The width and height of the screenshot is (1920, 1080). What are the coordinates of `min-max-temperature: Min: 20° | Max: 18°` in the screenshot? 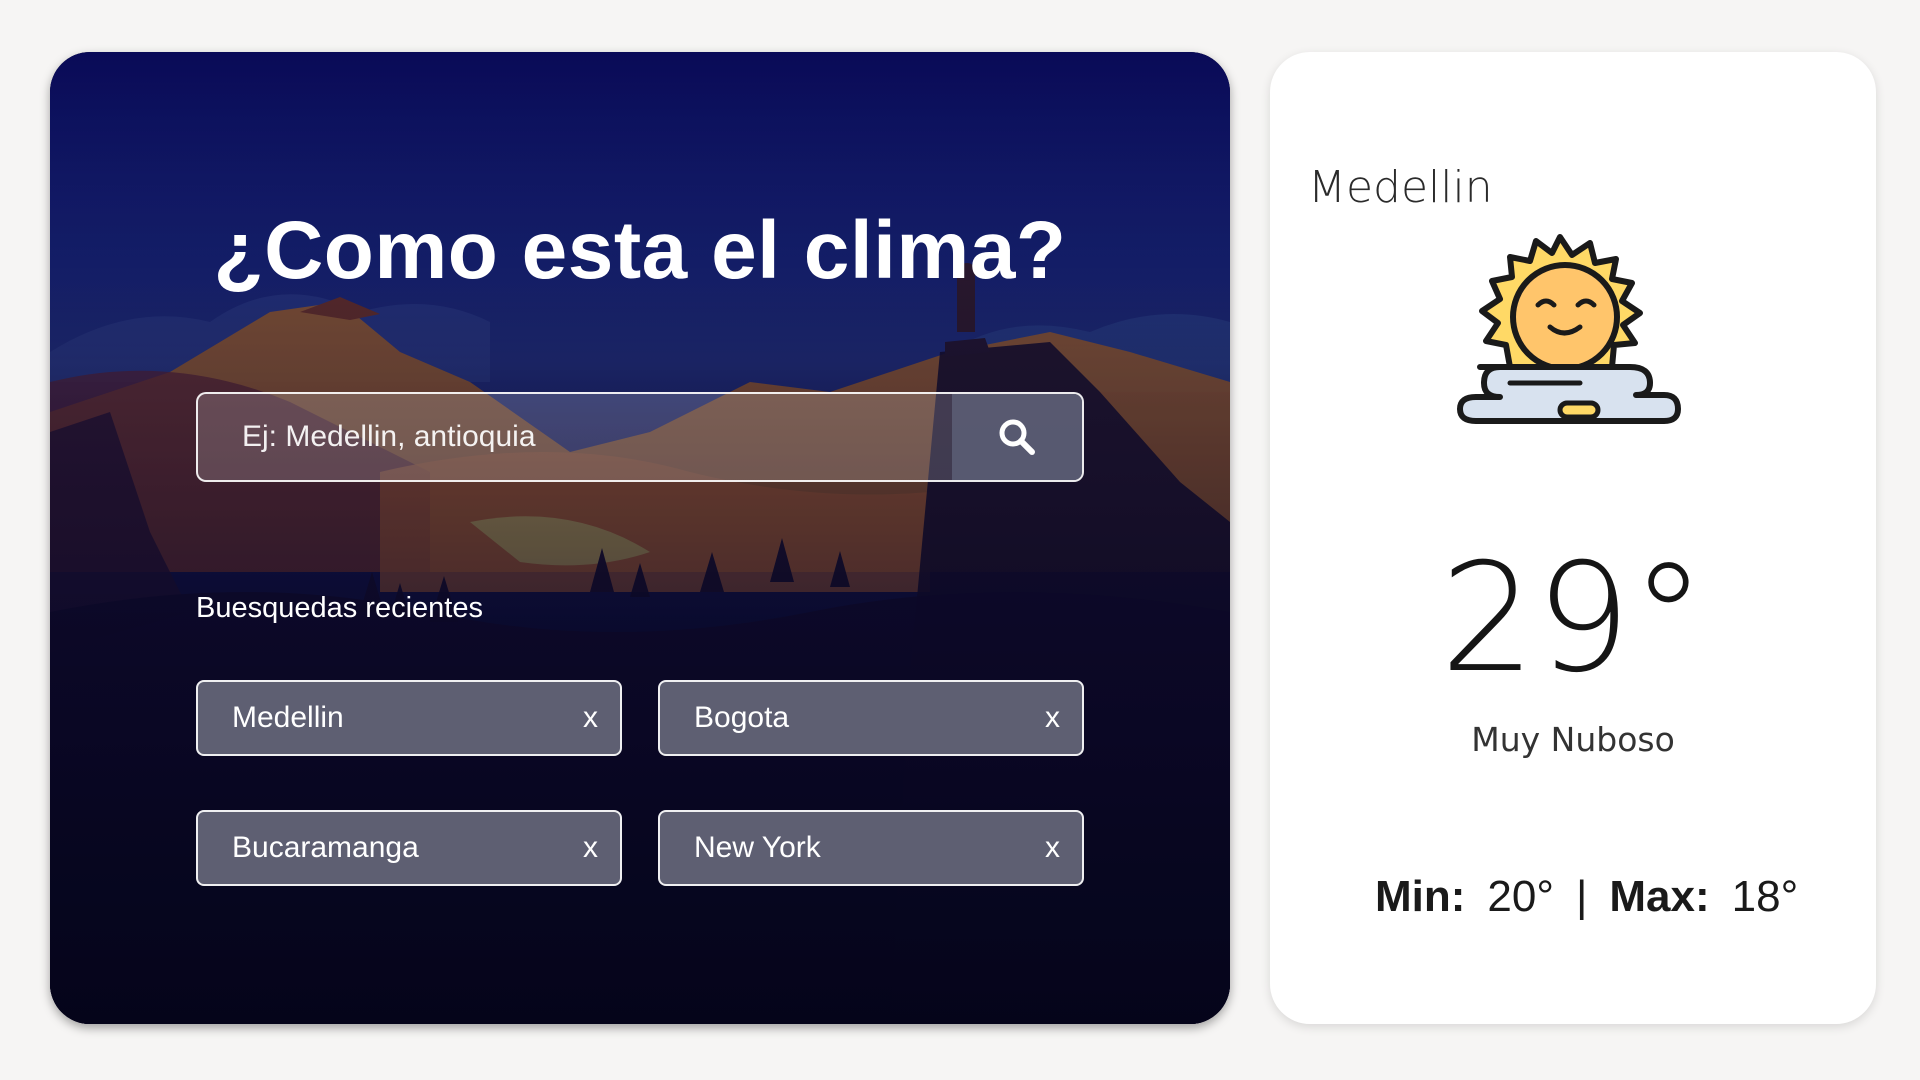 It's located at (1586, 897).